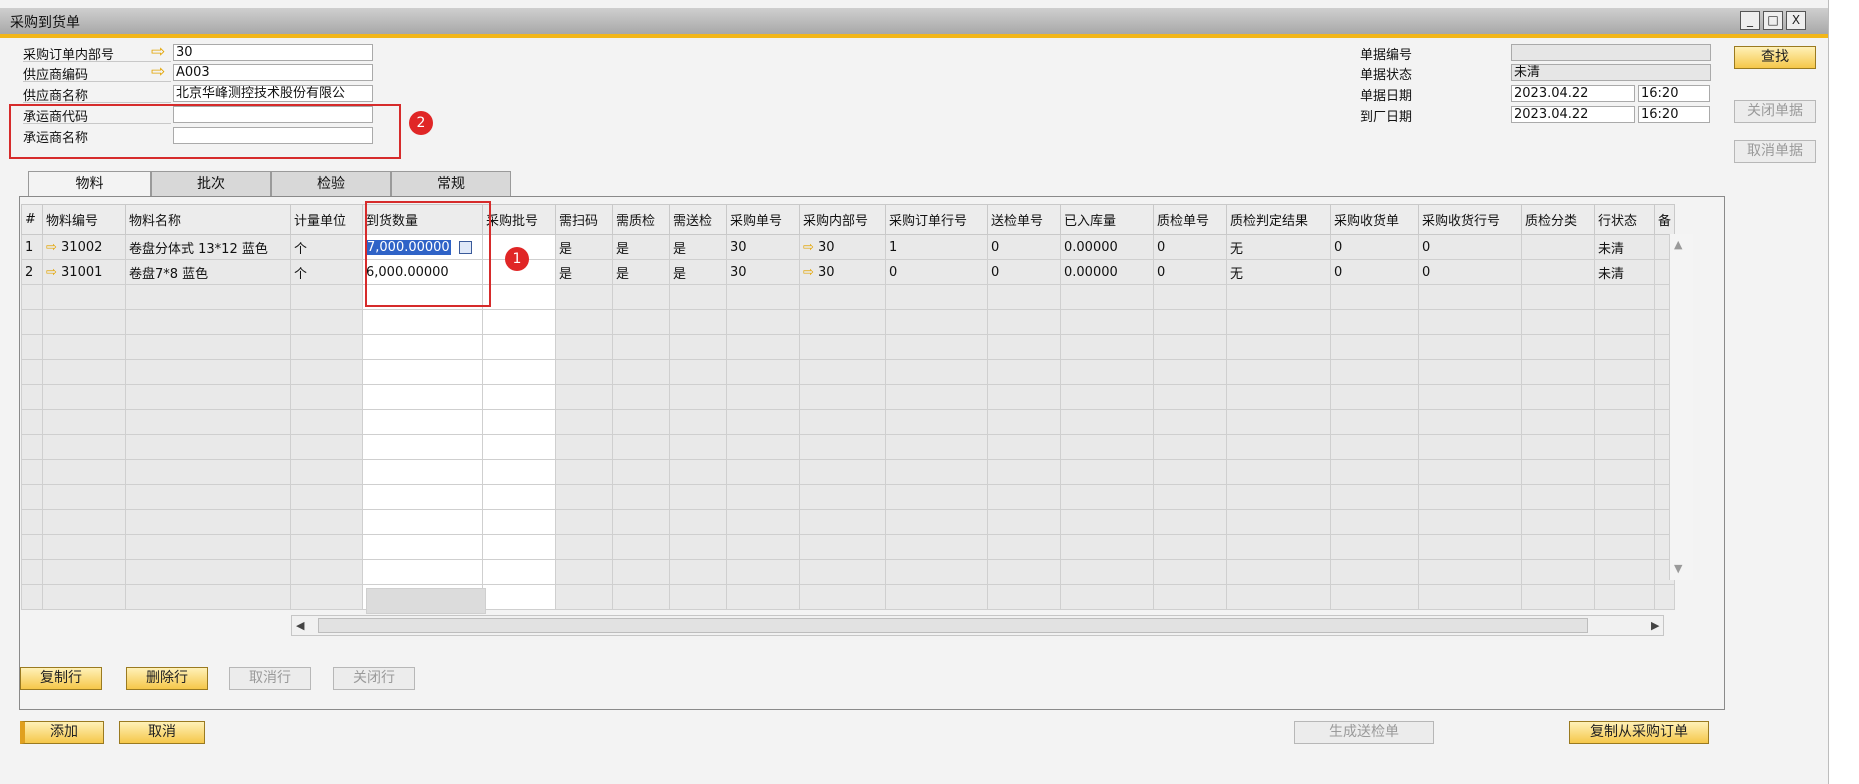 The image size is (1859, 784). What do you see at coordinates (1678, 244) in the screenshot?
I see `scroll-up-icon: ▲` at bounding box center [1678, 244].